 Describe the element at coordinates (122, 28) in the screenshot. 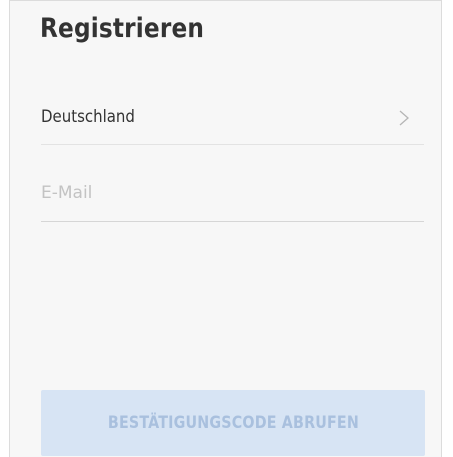

I see `page-title: Registrieren` at that location.